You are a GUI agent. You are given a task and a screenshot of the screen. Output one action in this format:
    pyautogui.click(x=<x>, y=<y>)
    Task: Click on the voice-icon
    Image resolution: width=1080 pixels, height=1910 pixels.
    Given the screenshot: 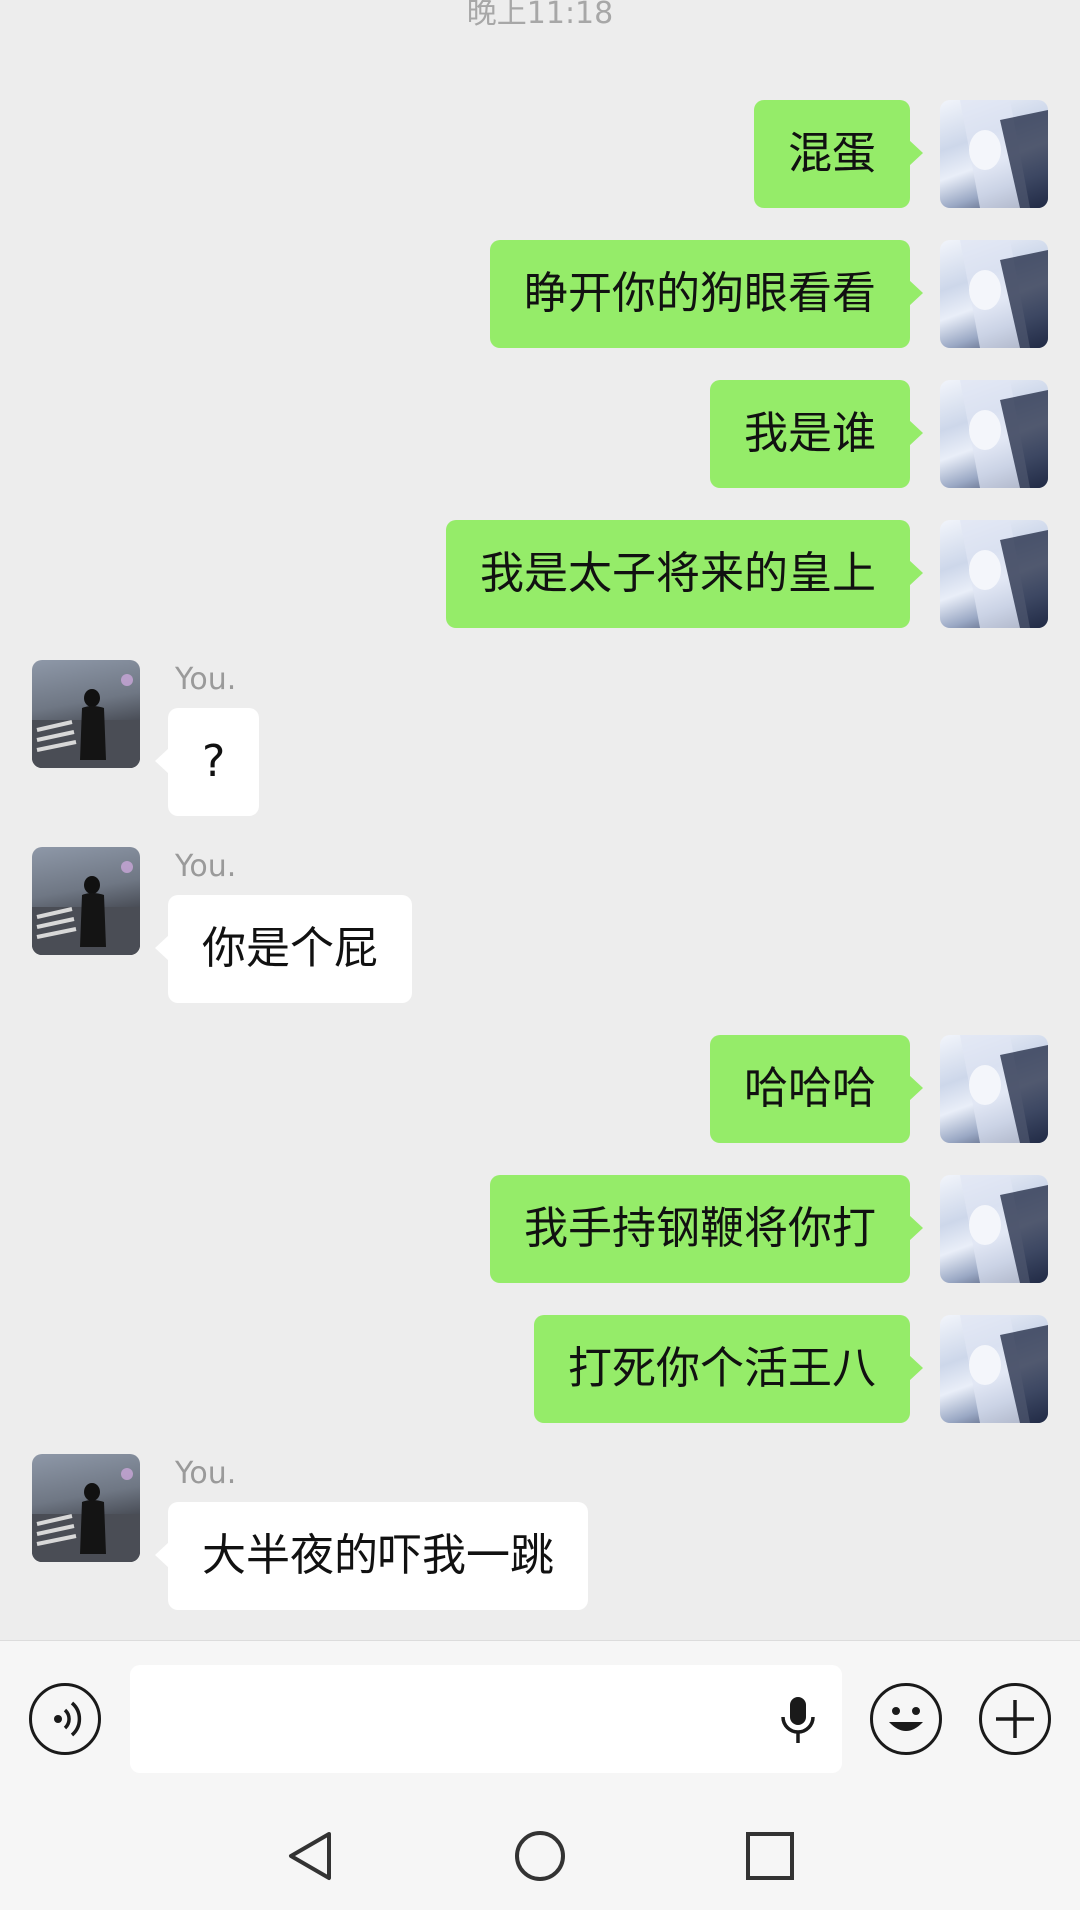 What is the action you would take?
    pyautogui.click(x=65, y=1719)
    